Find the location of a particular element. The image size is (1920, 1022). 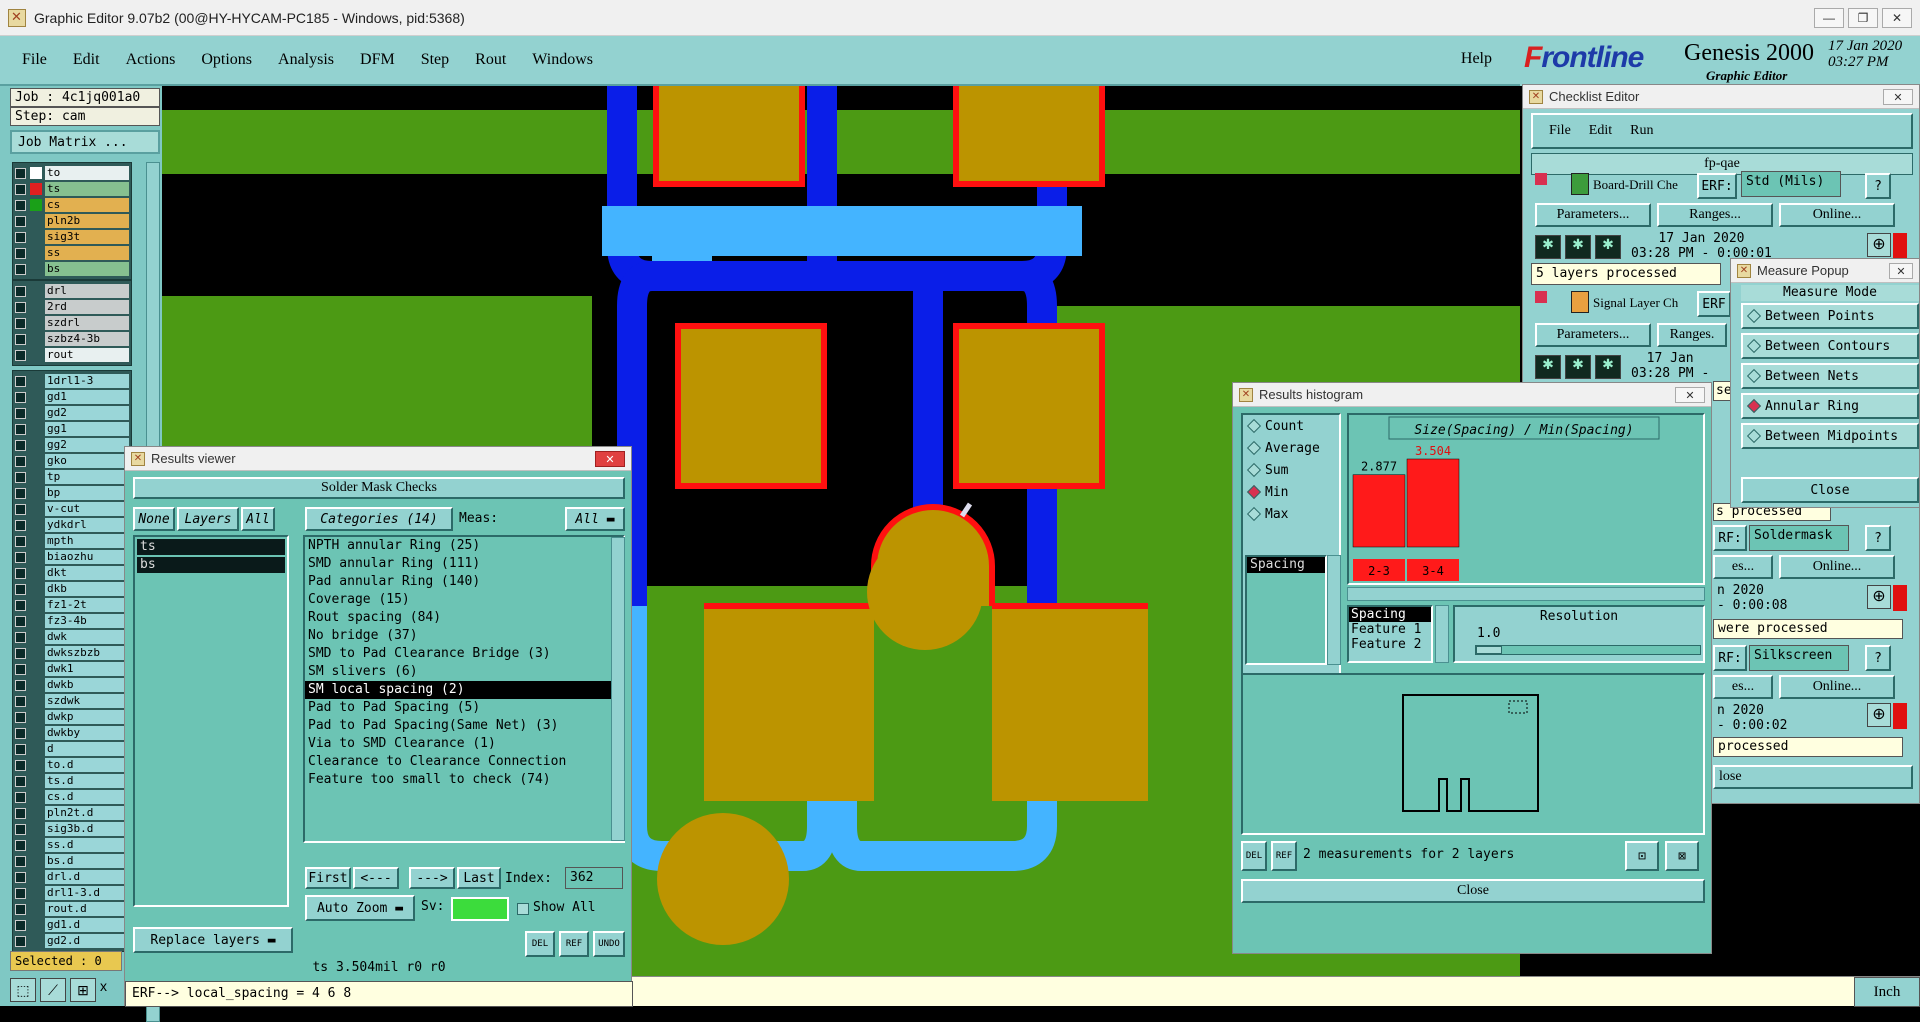

categories-button: Categories (14) is located at coordinates (379, 519).